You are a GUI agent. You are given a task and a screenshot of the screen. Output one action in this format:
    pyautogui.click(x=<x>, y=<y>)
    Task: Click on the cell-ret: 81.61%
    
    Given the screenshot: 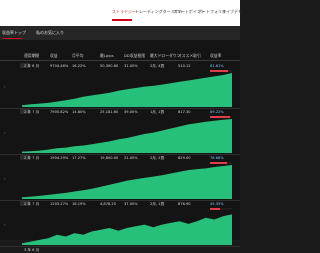 What is the action you would take?
    pyautogui.click(x=217, y=66)
    